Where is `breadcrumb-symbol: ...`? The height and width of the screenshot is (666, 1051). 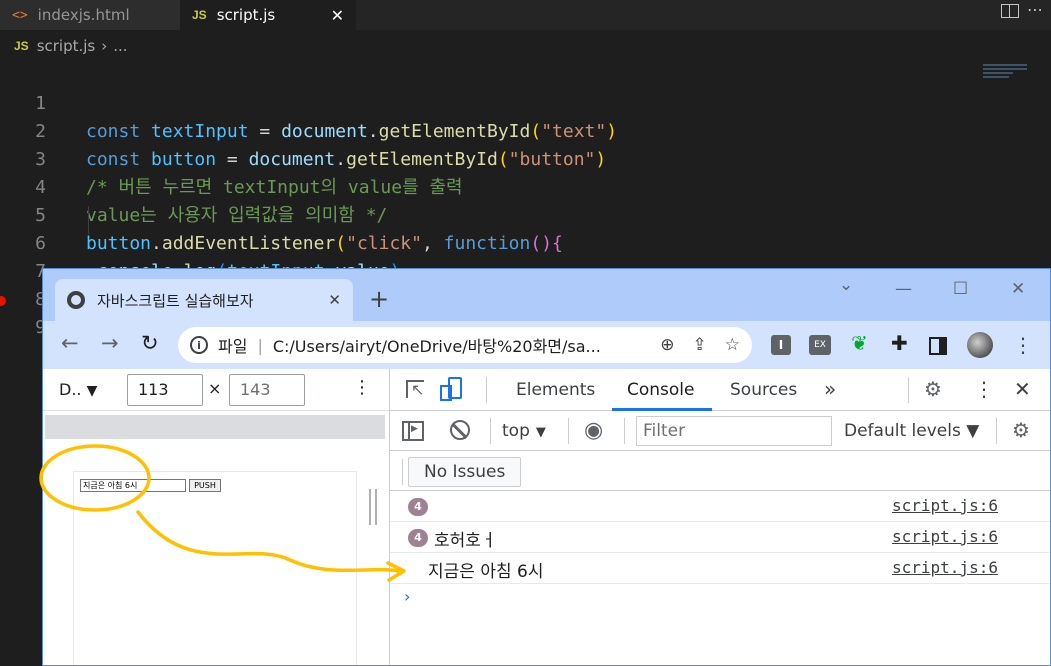
breadcrumb-symbol: ... is located at coordinates (120, 46).